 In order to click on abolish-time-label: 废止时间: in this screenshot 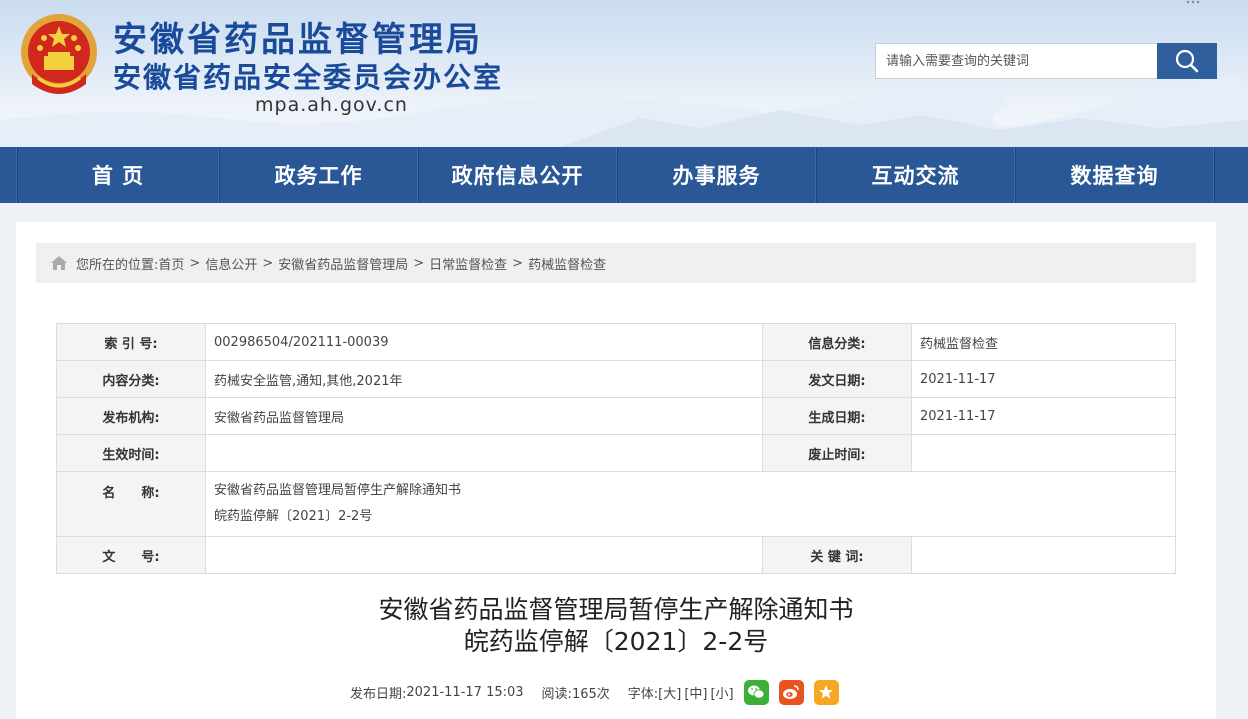, I will do `click(837, 453)`.